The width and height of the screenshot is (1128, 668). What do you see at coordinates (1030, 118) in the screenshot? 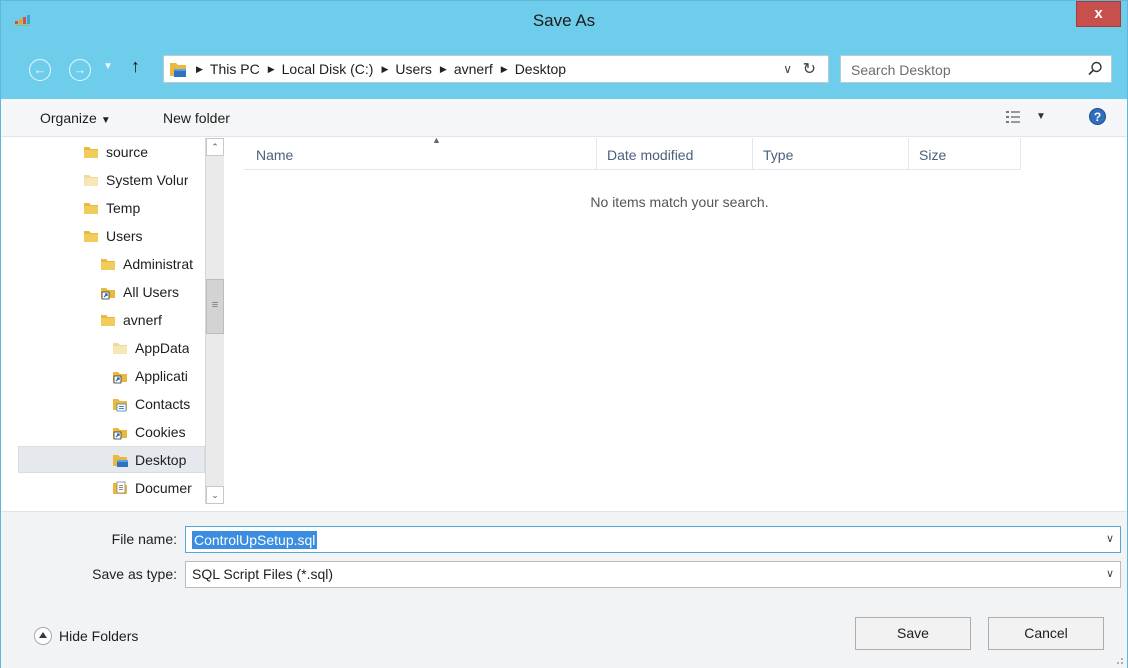
I see `change-view-button: ▼` at bounding box center [1030, 118].